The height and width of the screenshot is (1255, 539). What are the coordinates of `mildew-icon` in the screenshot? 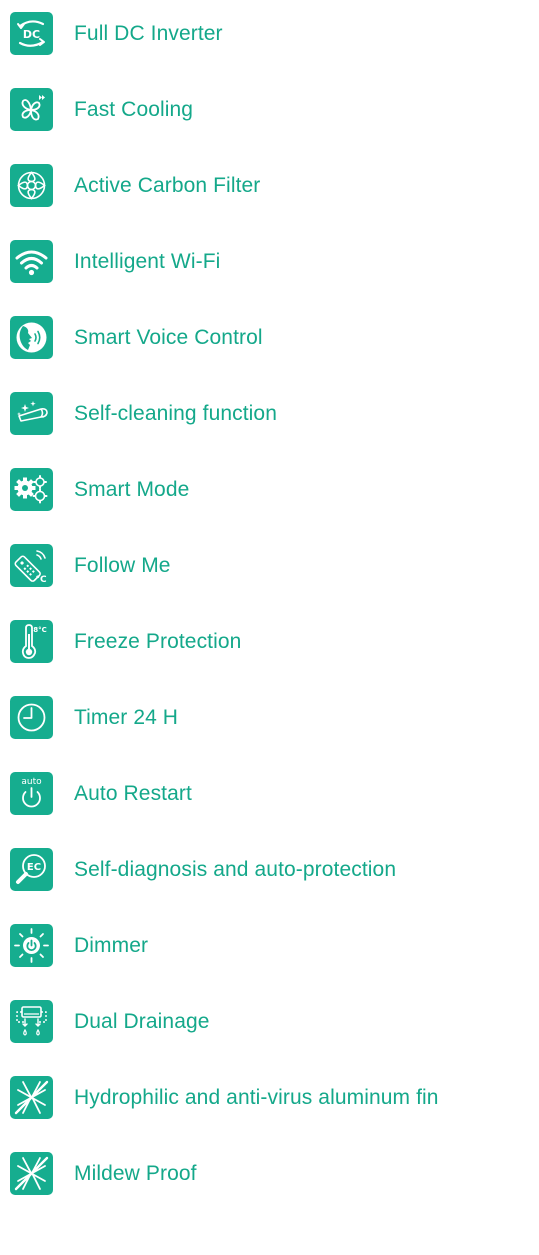 It's located at (31, 1173).